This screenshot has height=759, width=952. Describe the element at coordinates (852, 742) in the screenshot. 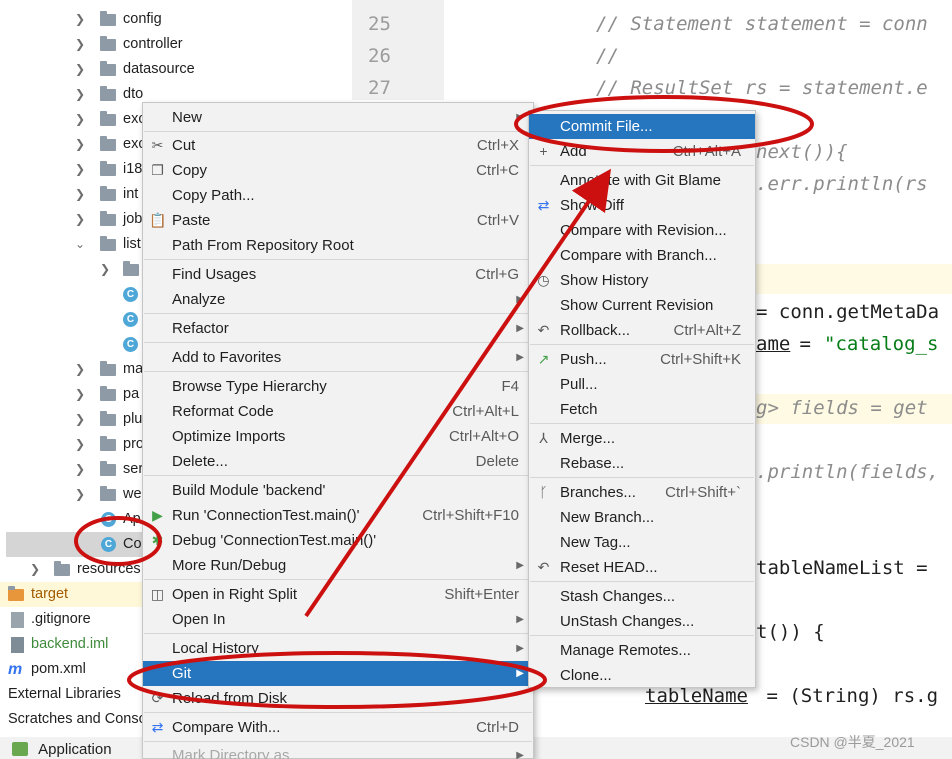

I see `watermark: CSDN @半夏_2021` at that location.